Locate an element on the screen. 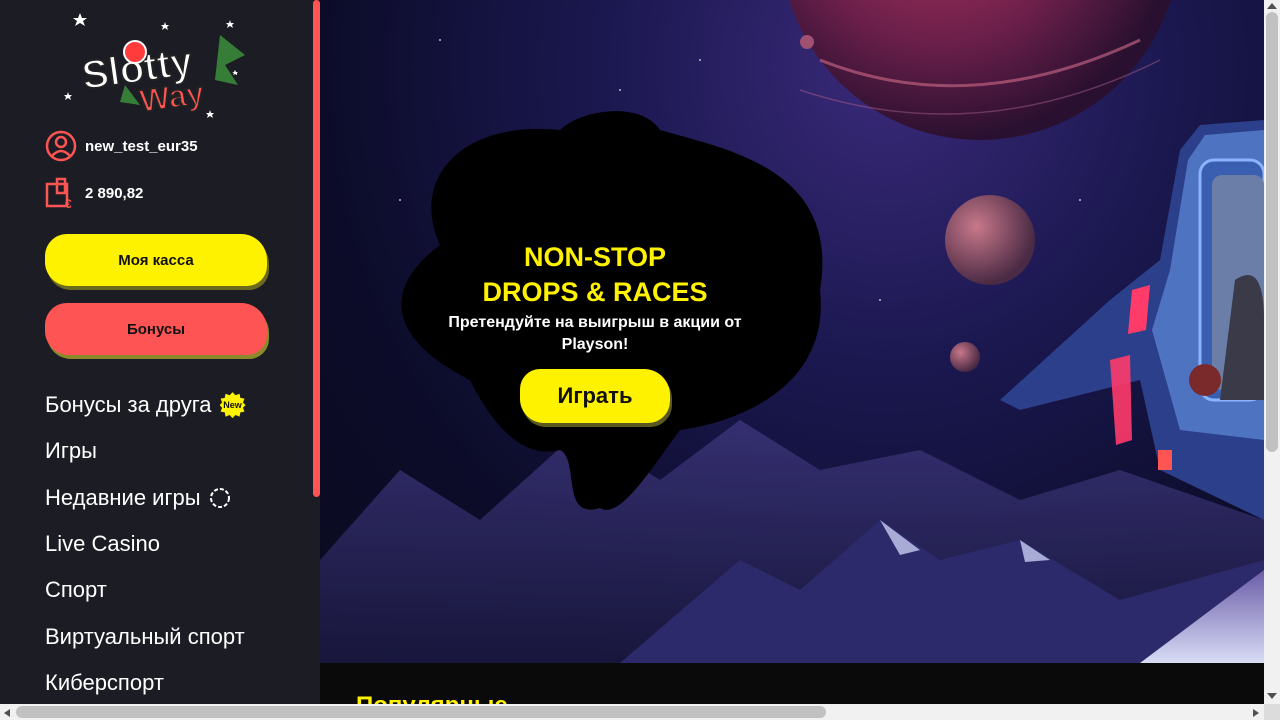 This screenshot has height=720, width=1280. spaceship is located at coordinates (1132, 320).